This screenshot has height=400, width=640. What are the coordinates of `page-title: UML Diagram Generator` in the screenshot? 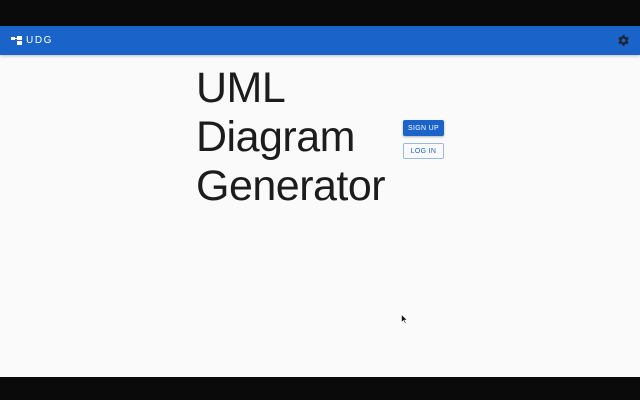 It's located at (296, 137).